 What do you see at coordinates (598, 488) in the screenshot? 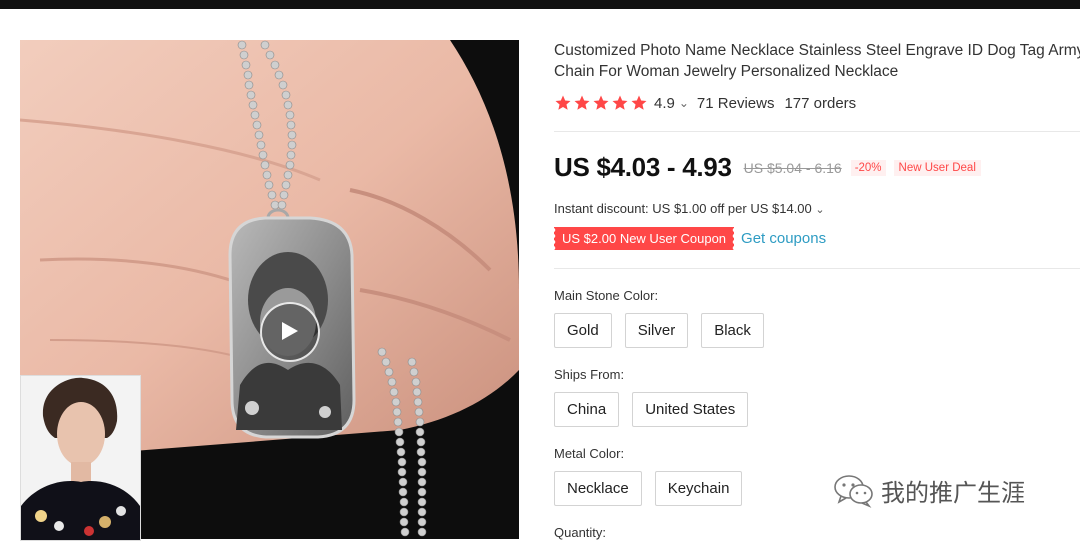
I see `option-necklace: Necklace` at bounding box center [598, 488].